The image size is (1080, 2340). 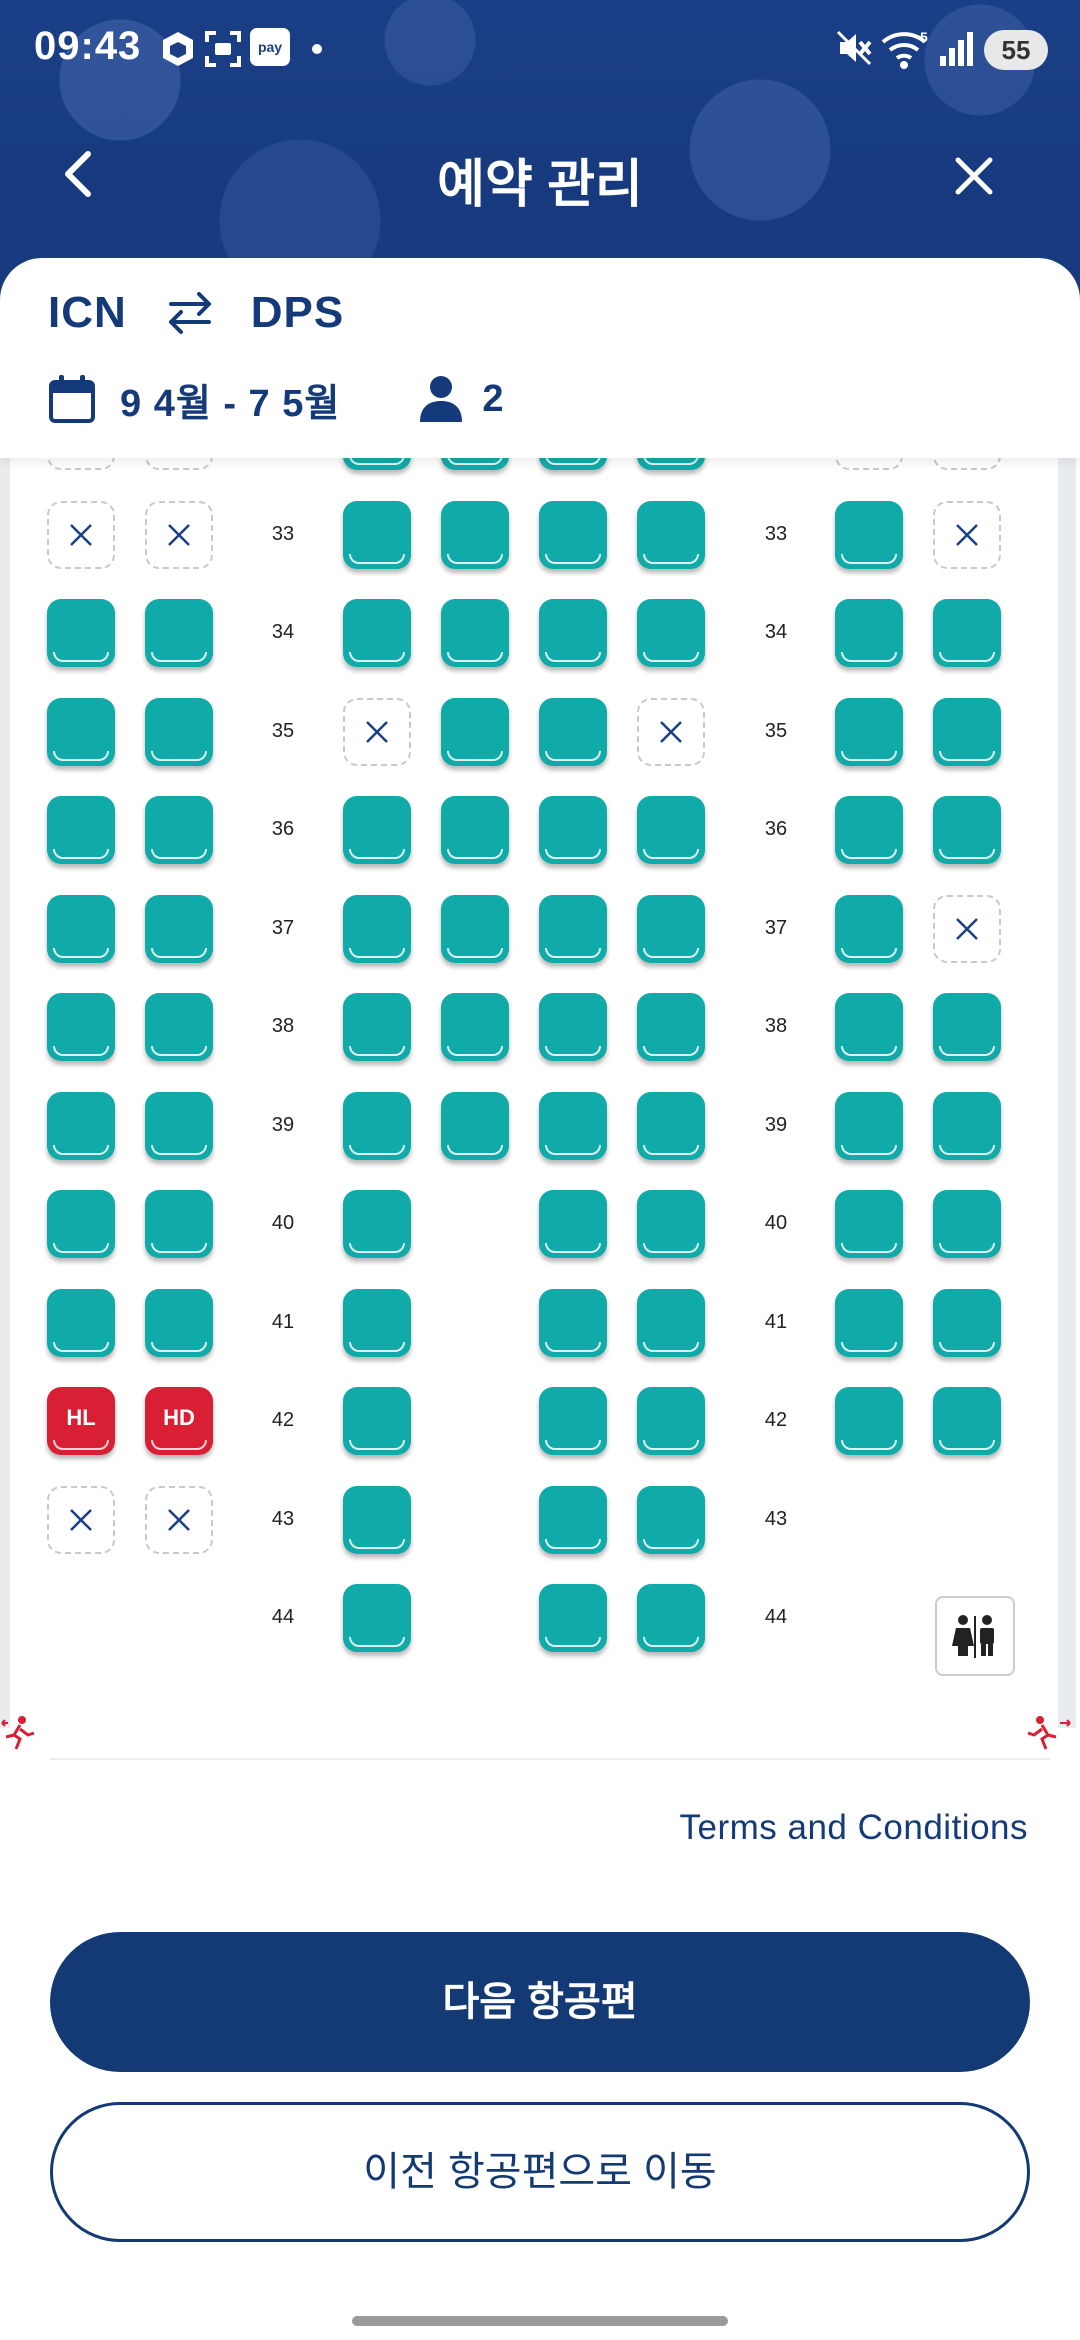 I want to click on notification-dot, so click(x=317, y=49).